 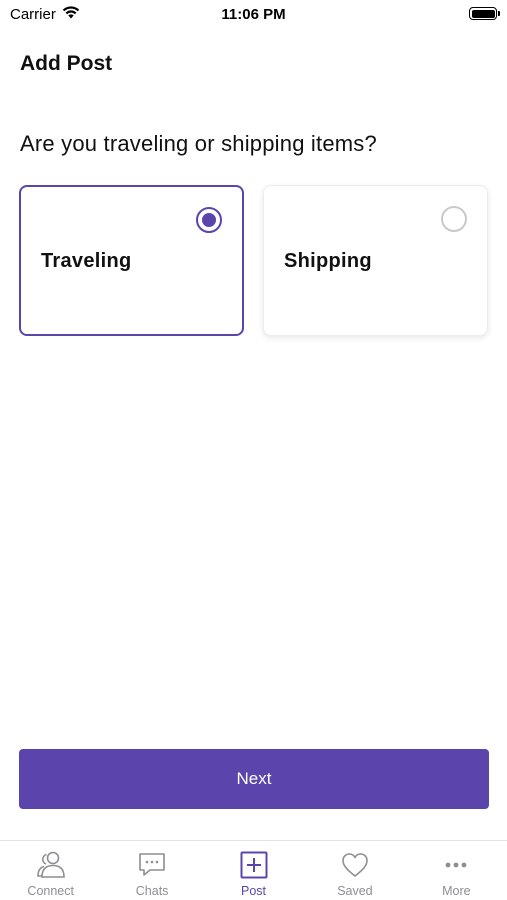 I want to click on plus-square-icon, so click(x=254, y=865).